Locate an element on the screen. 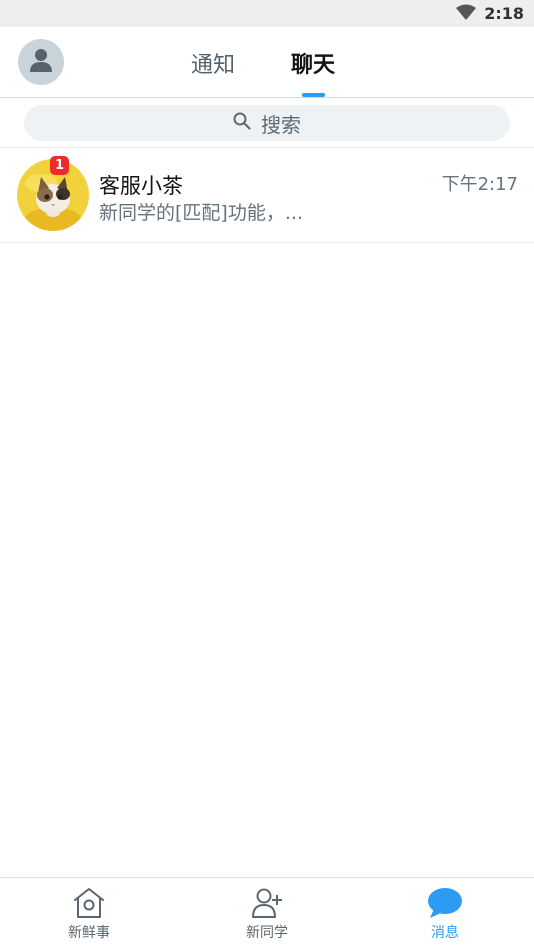  nav-item-classmates: 新同学 is located at coordinates (267, 913).